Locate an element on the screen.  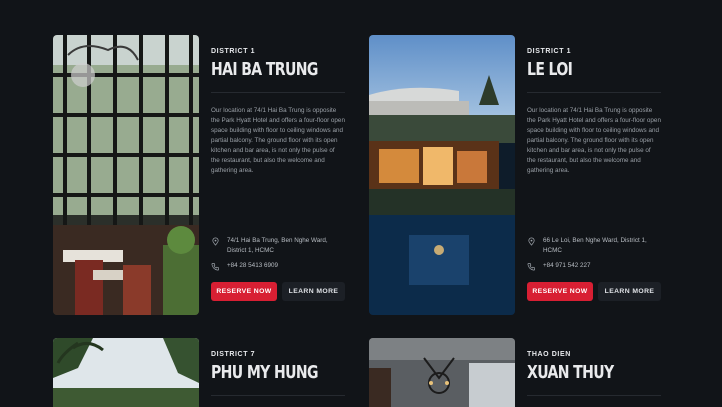
phone-text: +84 28 5413 6909 is located at coordinates (286, 266).